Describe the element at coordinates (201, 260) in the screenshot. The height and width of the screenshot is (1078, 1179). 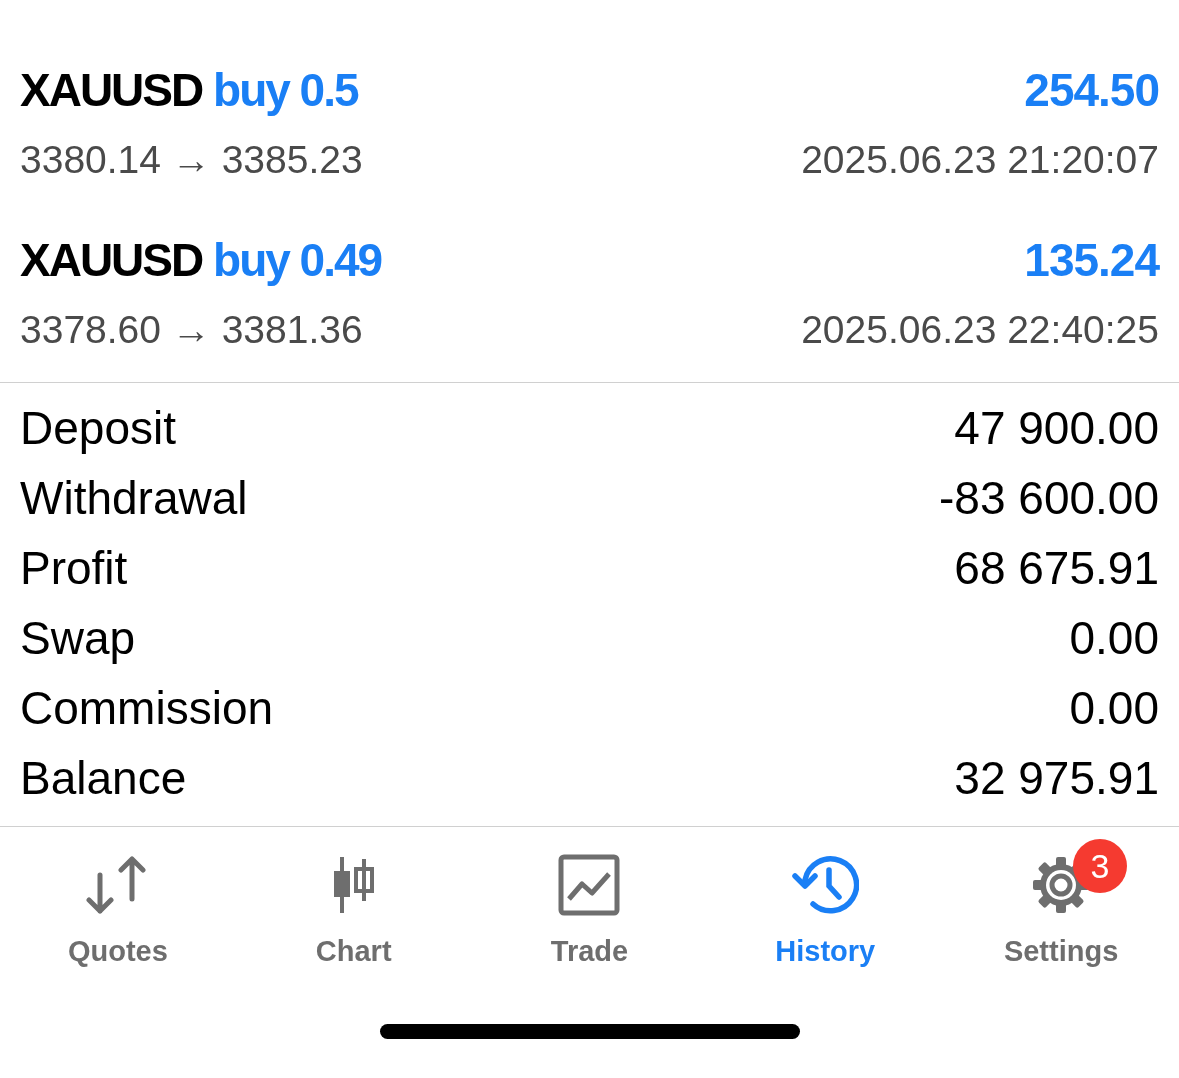
I see `deal-title: XAUUSD buy 0.49` at that location.